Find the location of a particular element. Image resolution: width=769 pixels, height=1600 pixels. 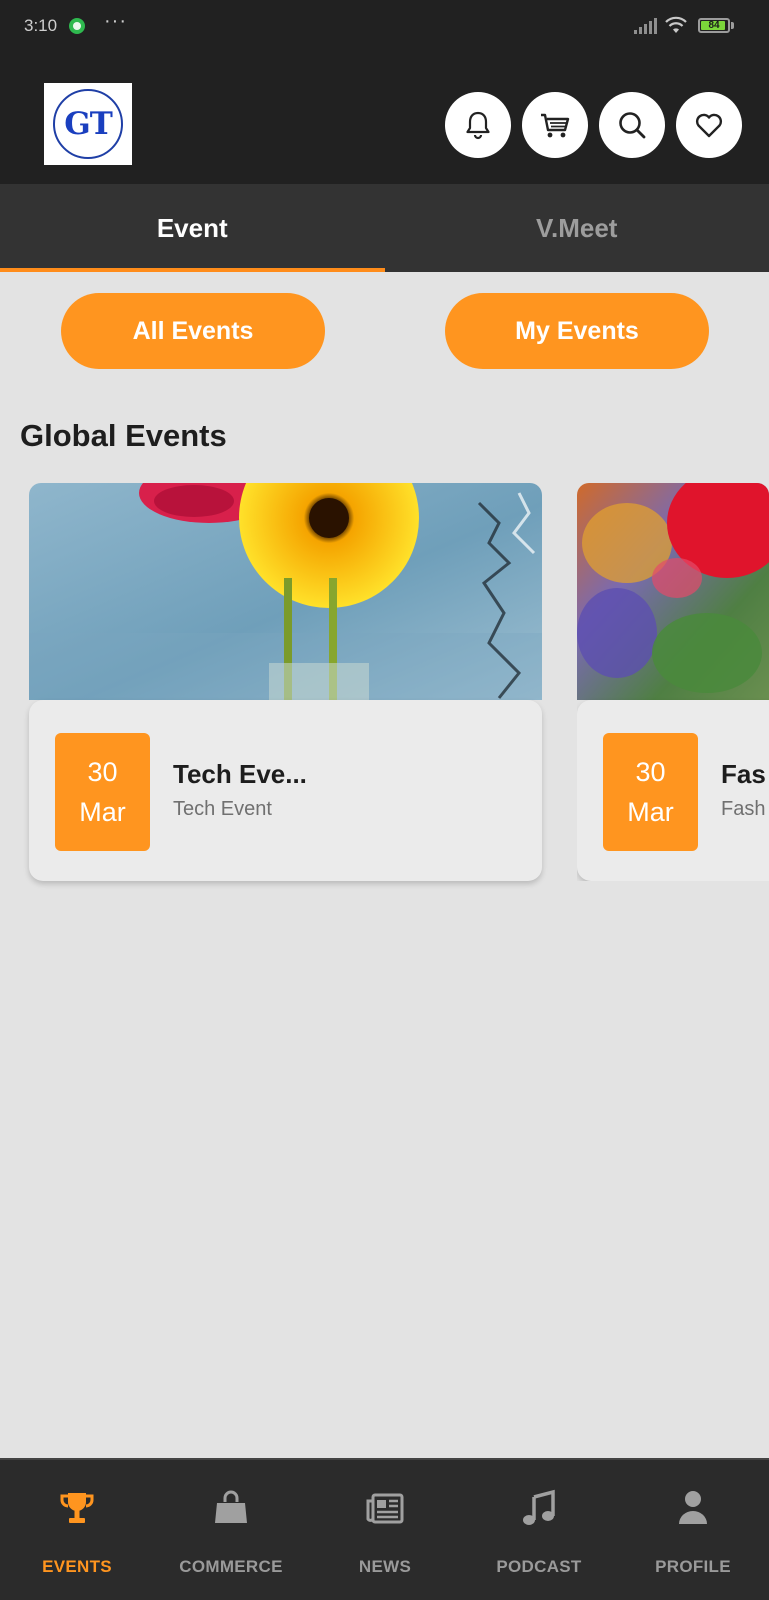

nav-podcast: PODCAST is located at coordinates (539, 1530).